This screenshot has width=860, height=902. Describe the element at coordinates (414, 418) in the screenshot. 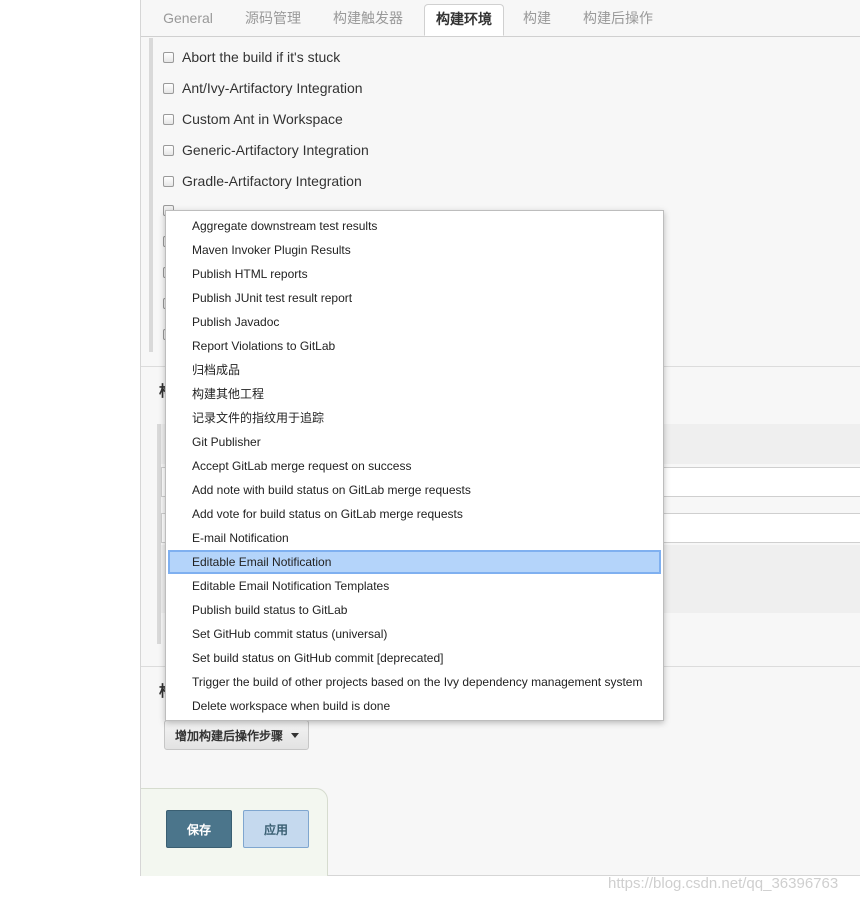

I see `dropdown-item: 记录文件的指纹用于追踪` at that location.